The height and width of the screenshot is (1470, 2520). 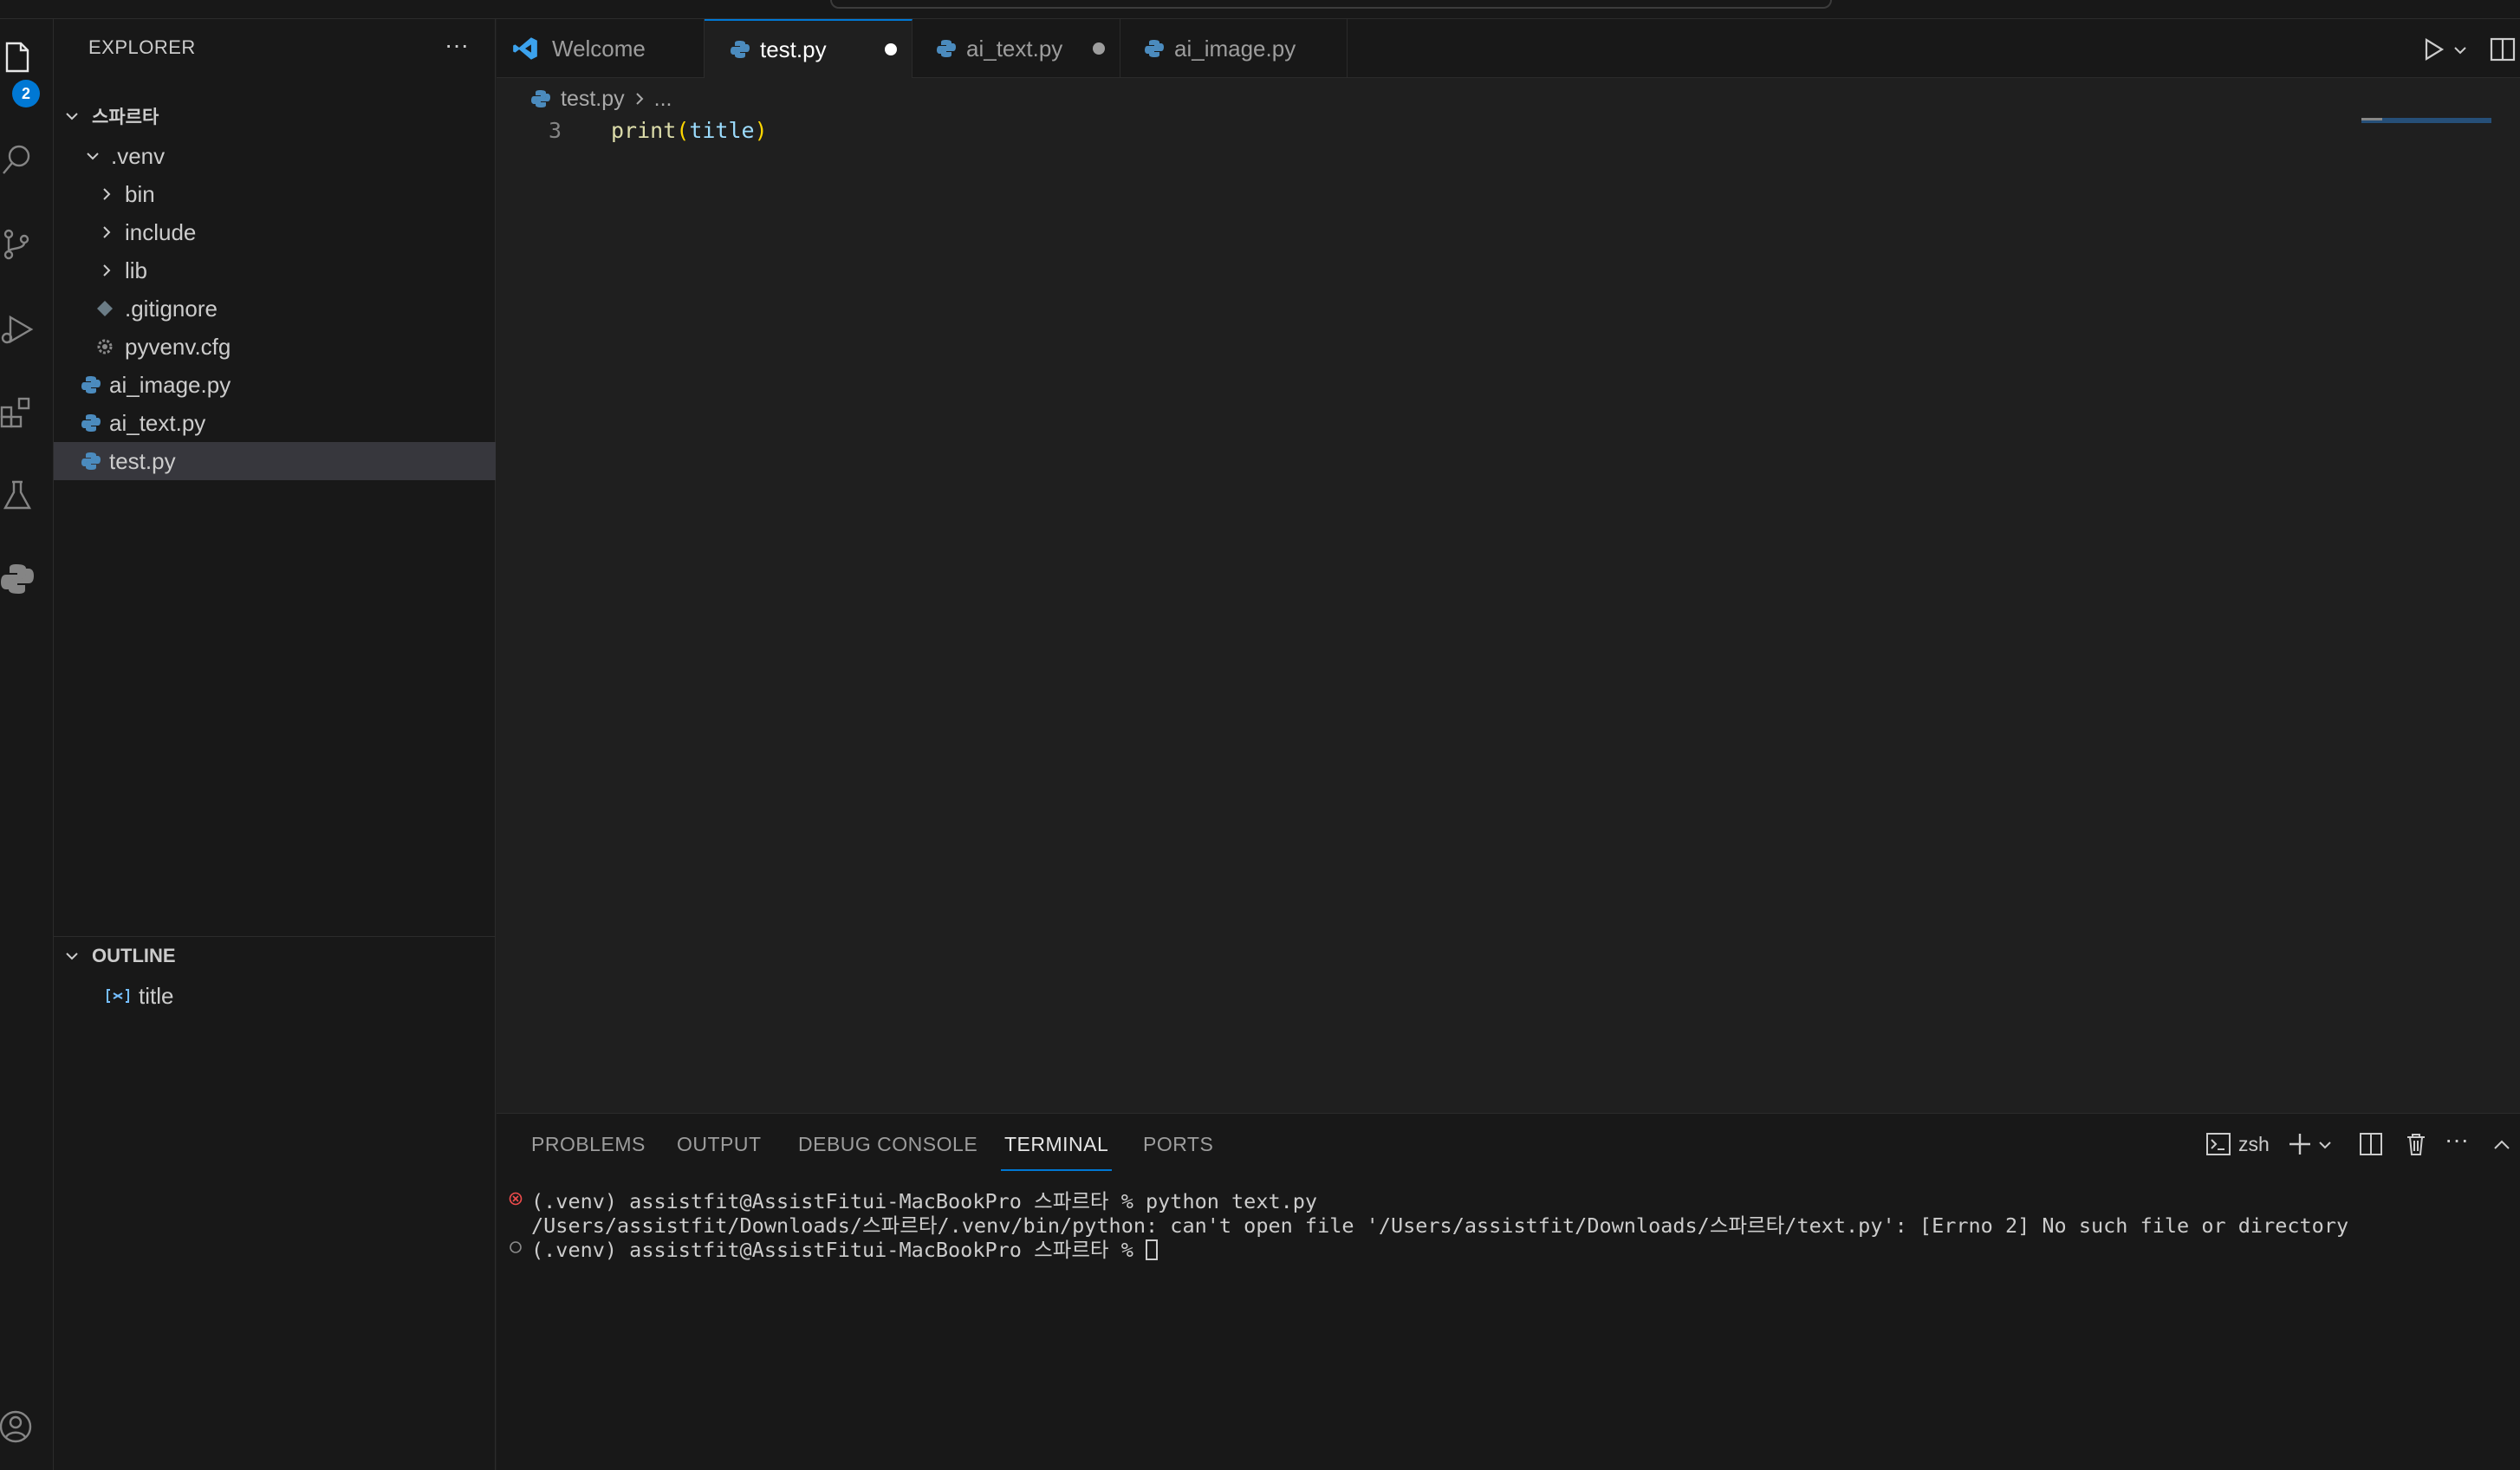 I want to click on file-gitignore: .gitignore, so click(x=275, y=308).